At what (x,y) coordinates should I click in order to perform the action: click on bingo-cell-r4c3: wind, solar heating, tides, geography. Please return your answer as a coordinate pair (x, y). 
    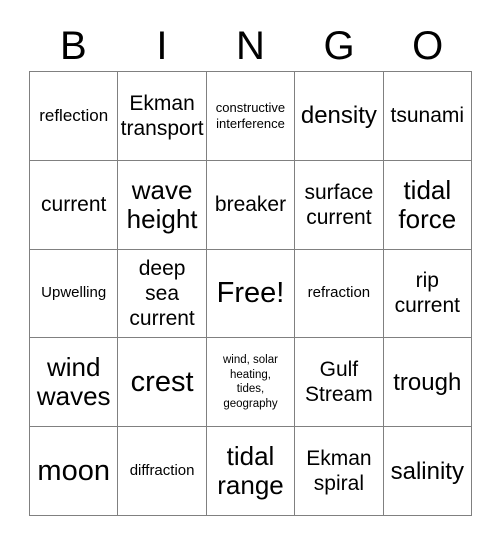
    Looking at the image, I should click on (251, 383).